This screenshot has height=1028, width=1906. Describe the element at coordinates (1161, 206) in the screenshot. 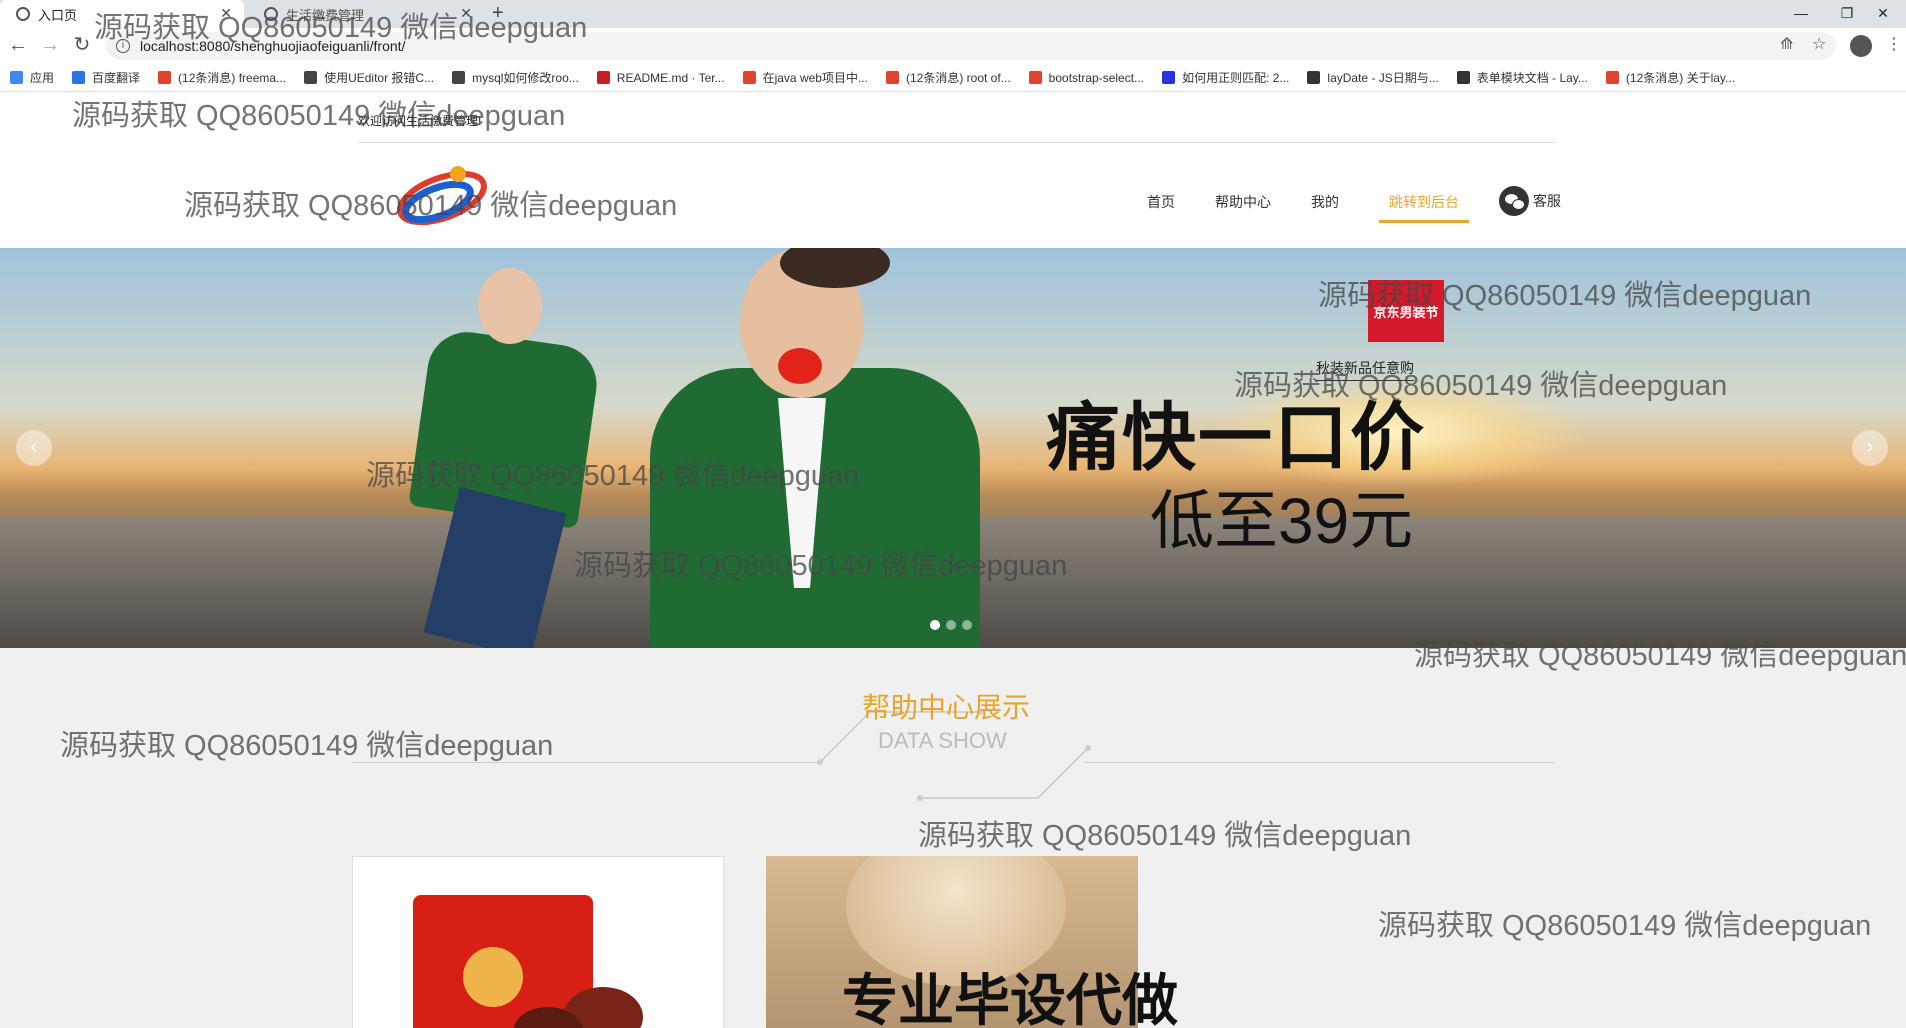

I see `nav-home: 首页` at that location.